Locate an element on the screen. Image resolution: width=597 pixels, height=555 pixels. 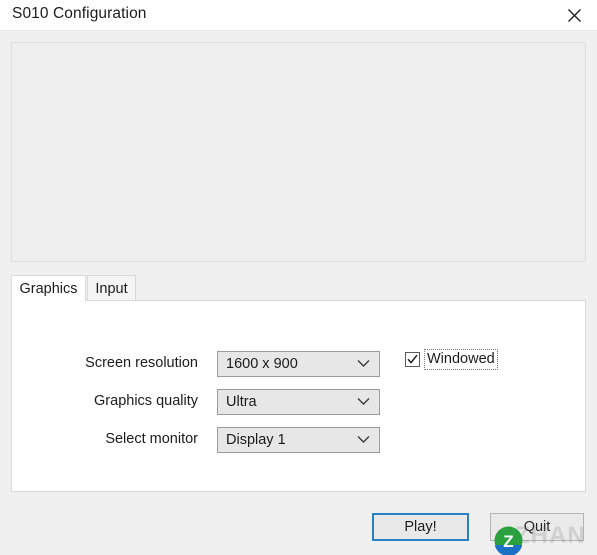
windowed-checkbox-row: Windowed is located at coordinates (451, 359).